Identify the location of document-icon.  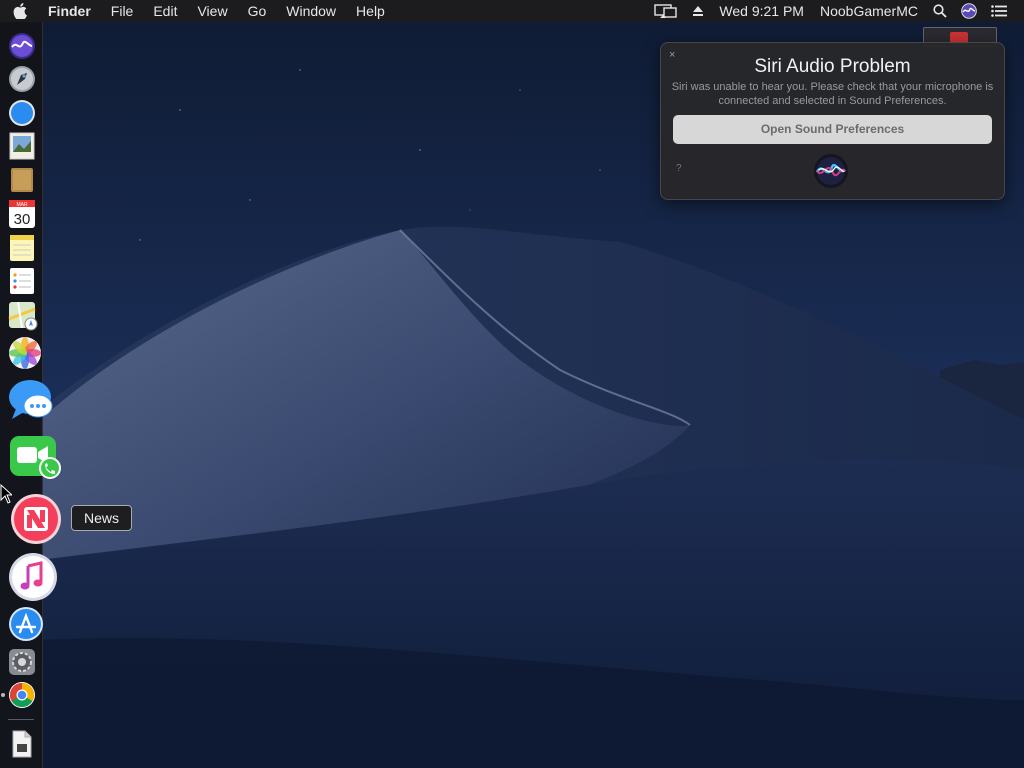
(22, 744).